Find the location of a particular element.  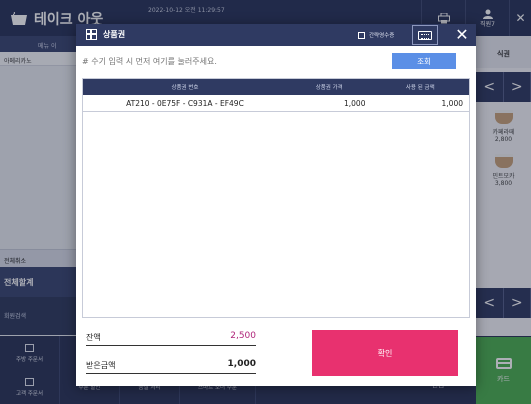

keyboard-button is located at coordinates (425, 35).